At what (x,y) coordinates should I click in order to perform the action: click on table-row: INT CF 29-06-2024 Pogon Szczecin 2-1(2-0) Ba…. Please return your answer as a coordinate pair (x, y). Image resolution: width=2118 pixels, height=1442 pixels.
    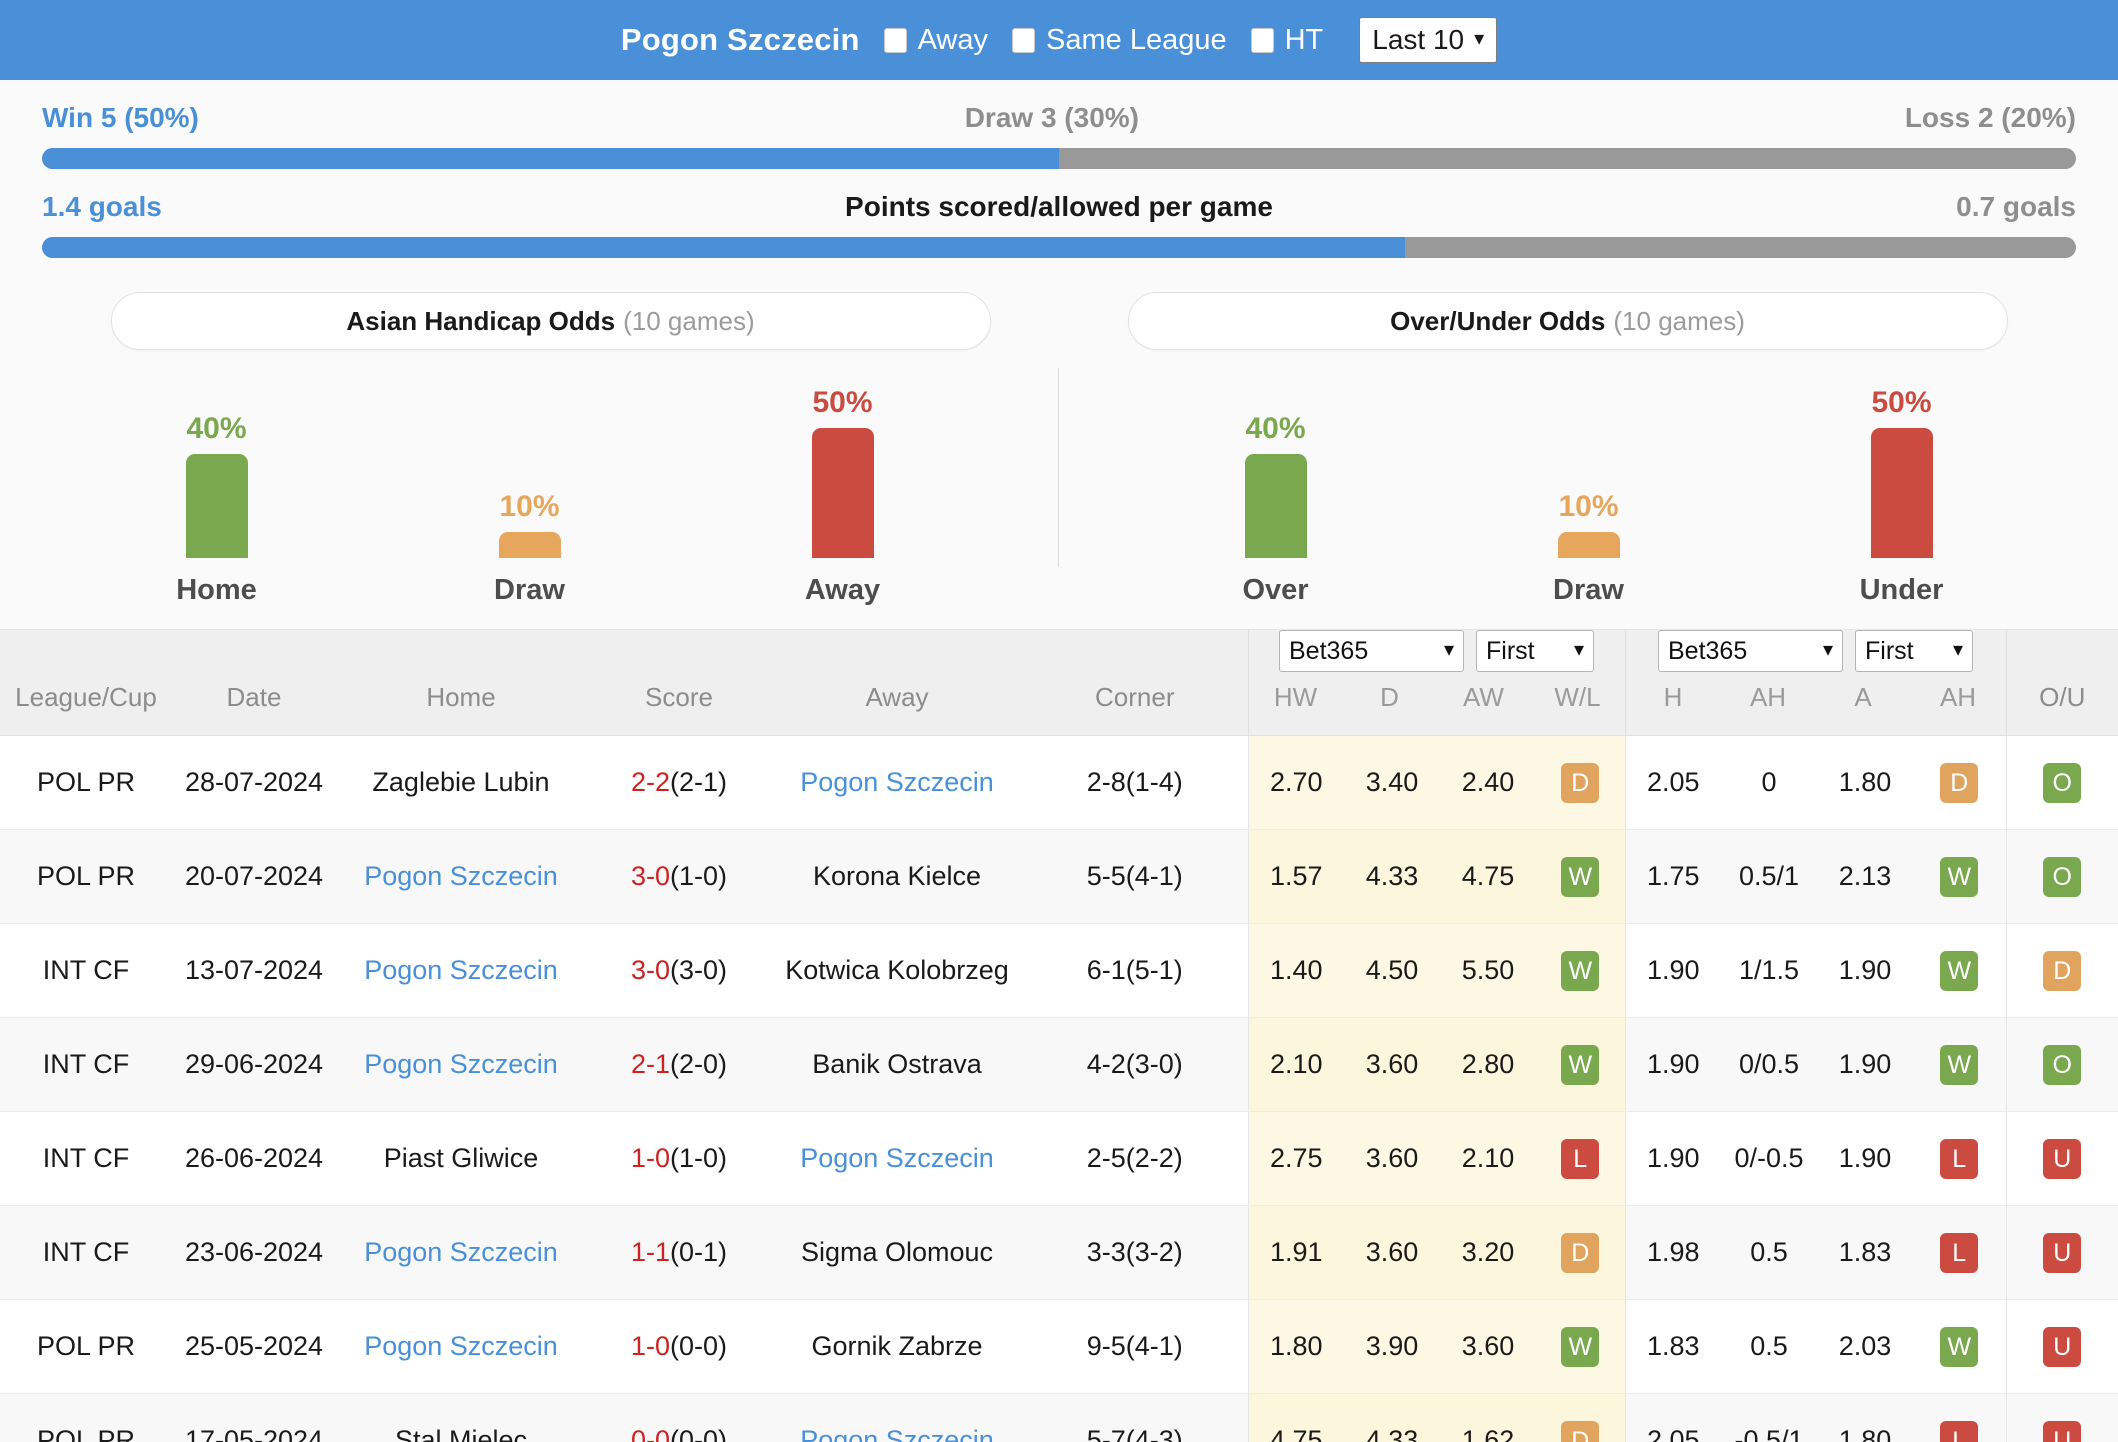
    Looking at the image, I should click on (1059, 1064).